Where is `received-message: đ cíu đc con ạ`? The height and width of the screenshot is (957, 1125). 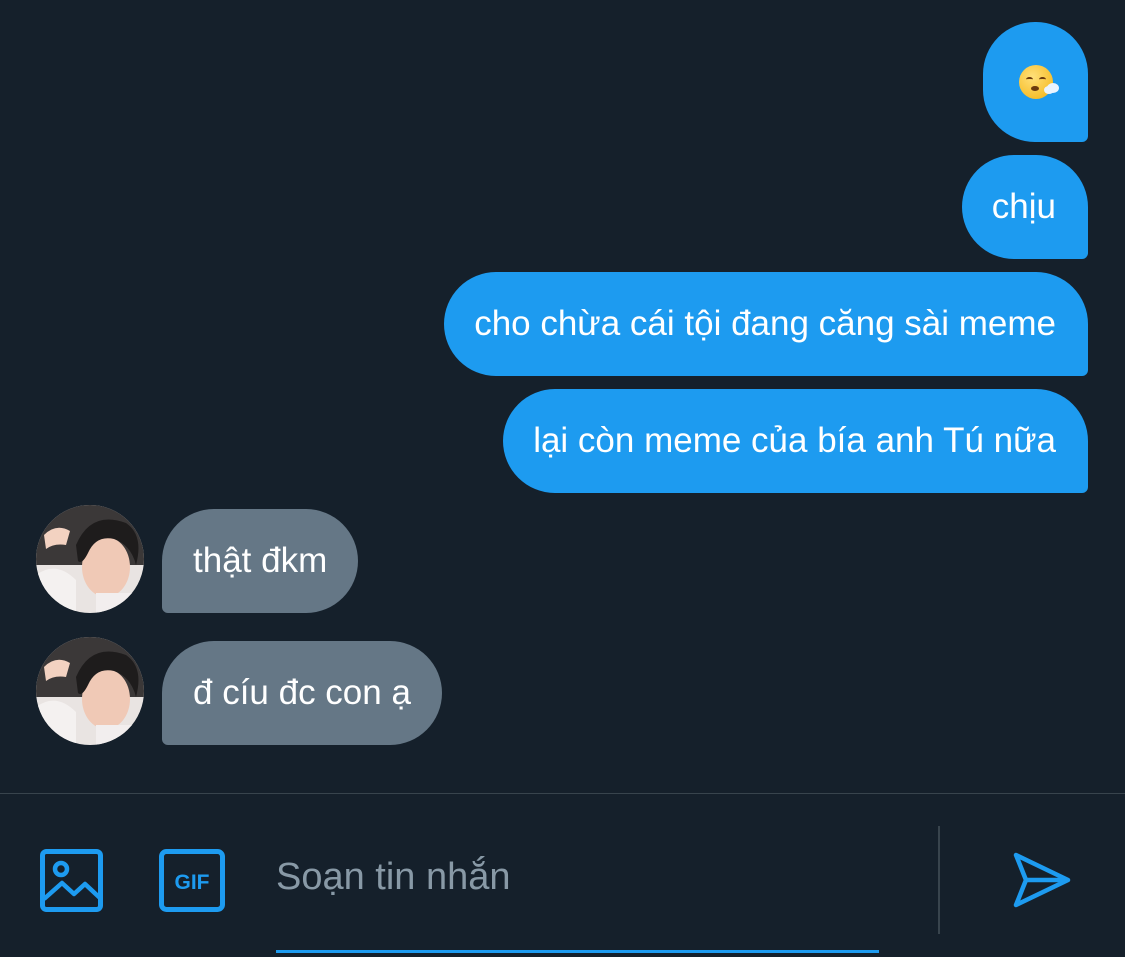
received-message: đ cíu đc con ạ is located at coordinates (302, 693).